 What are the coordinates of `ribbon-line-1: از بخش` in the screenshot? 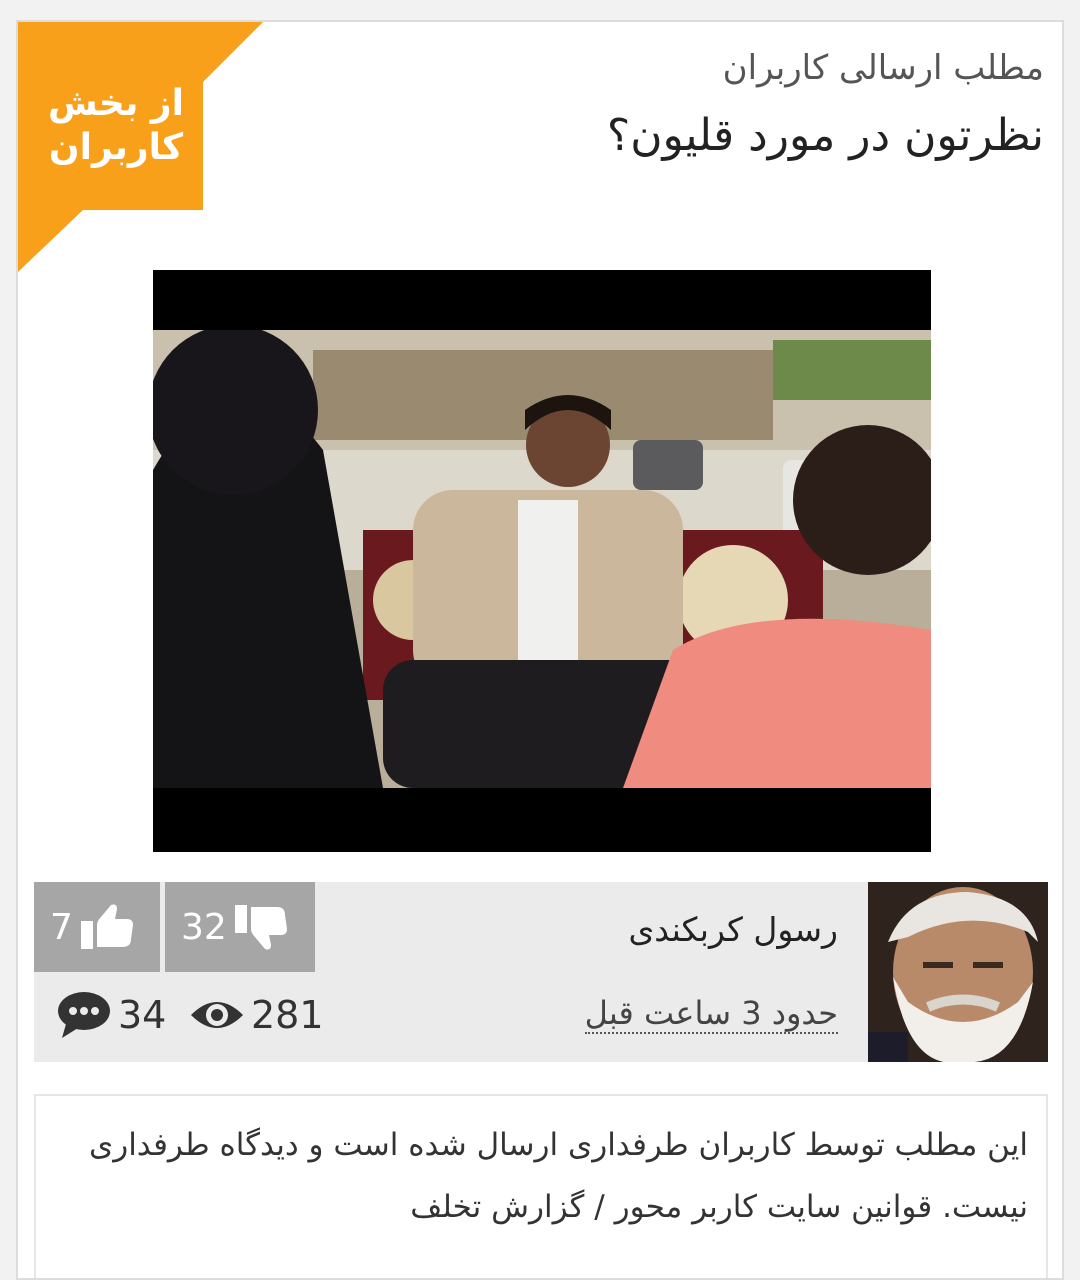 It's located at (116, 103).